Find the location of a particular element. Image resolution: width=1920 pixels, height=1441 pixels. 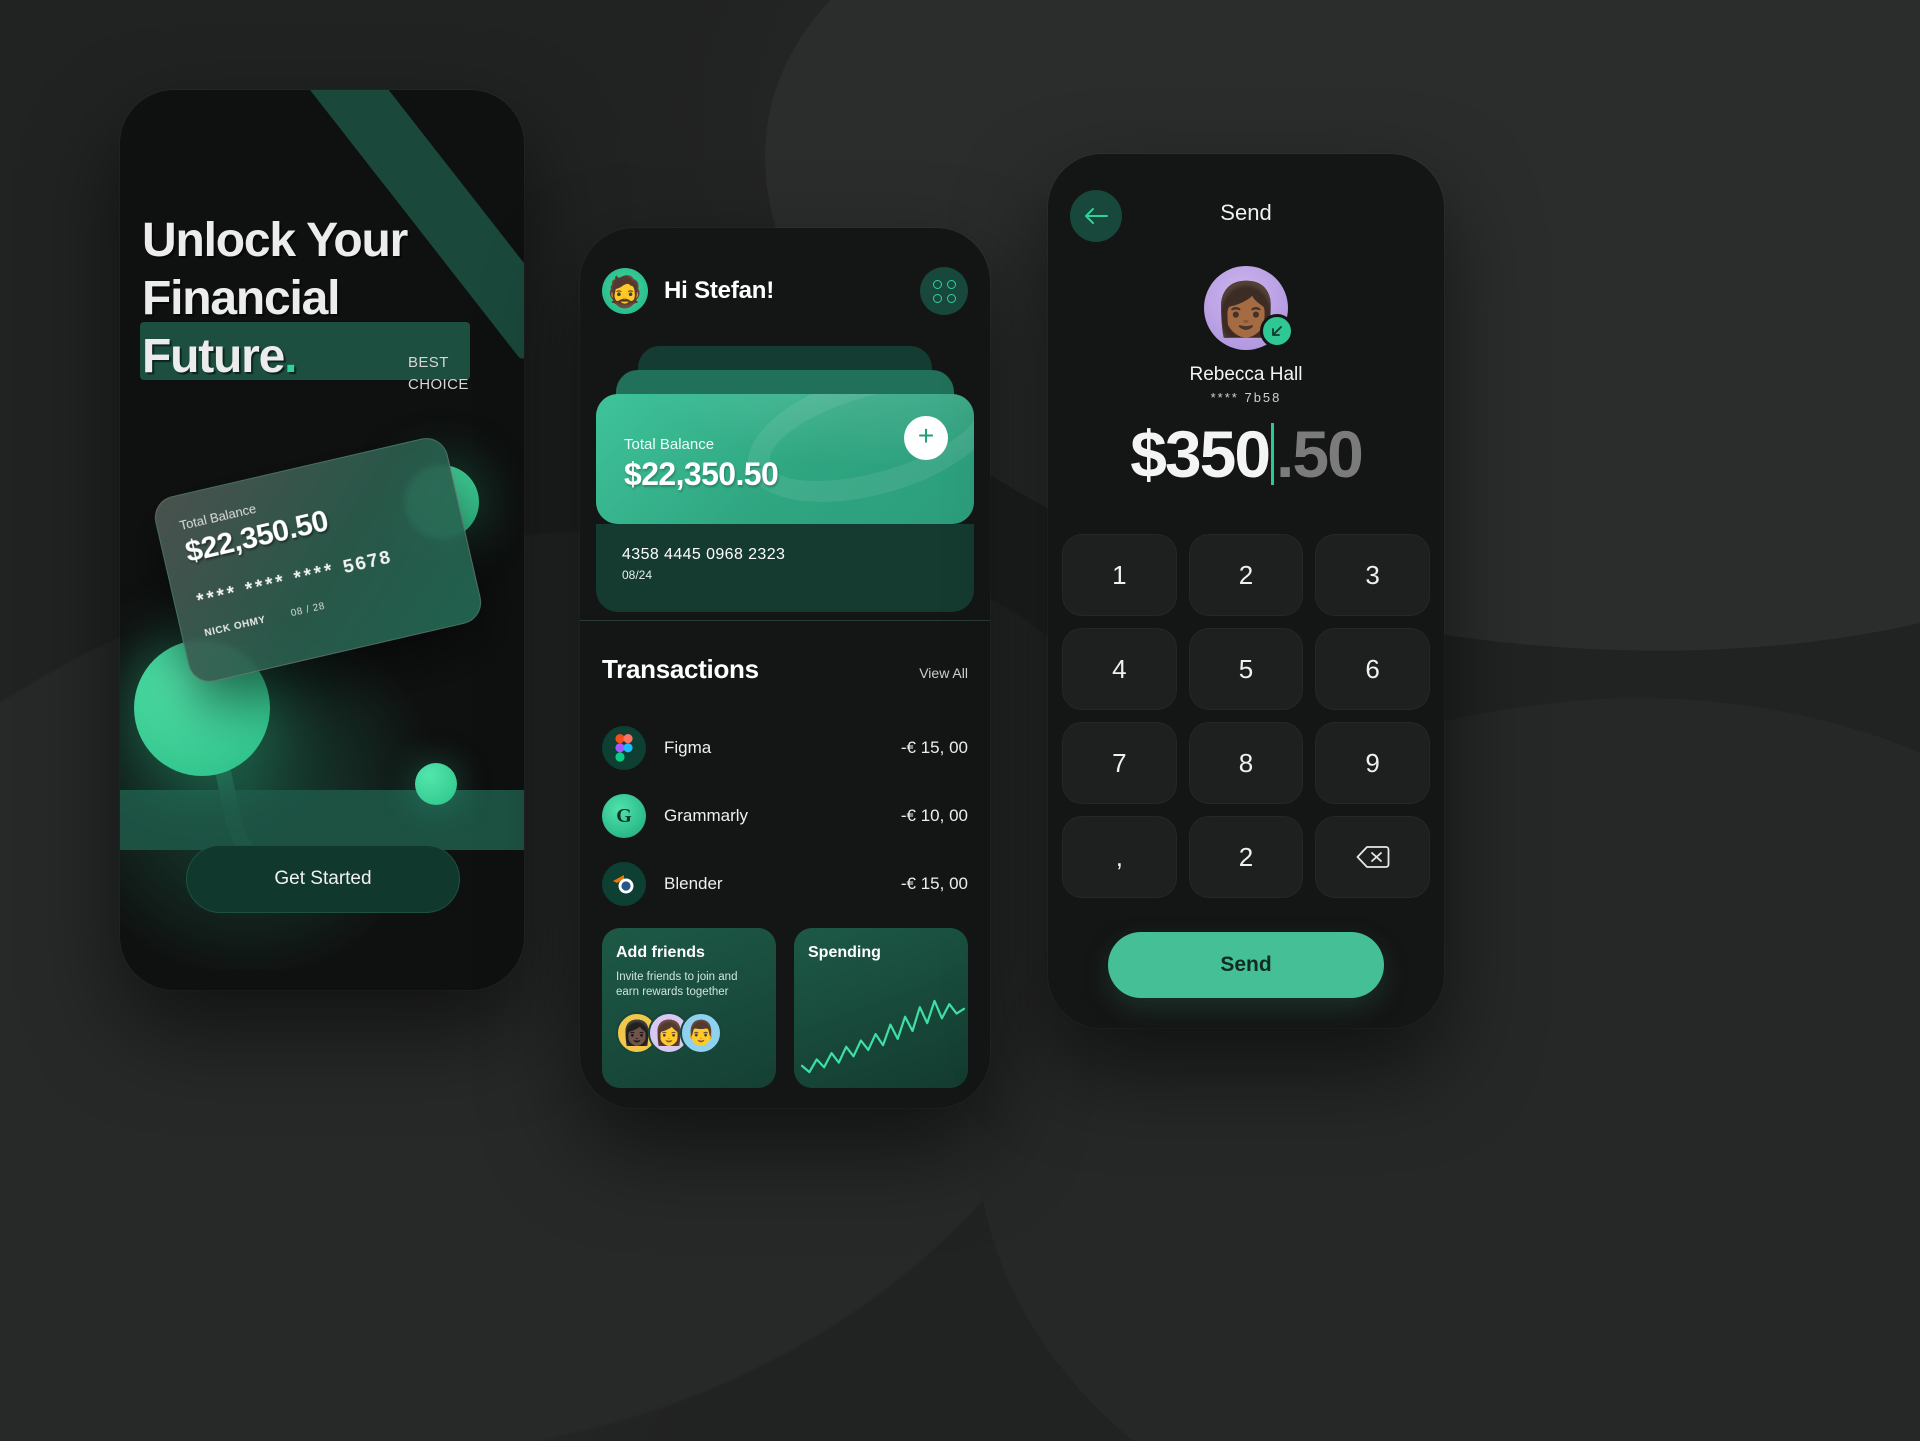

spending-tile: Spending is located at coordinates (881, 1008).